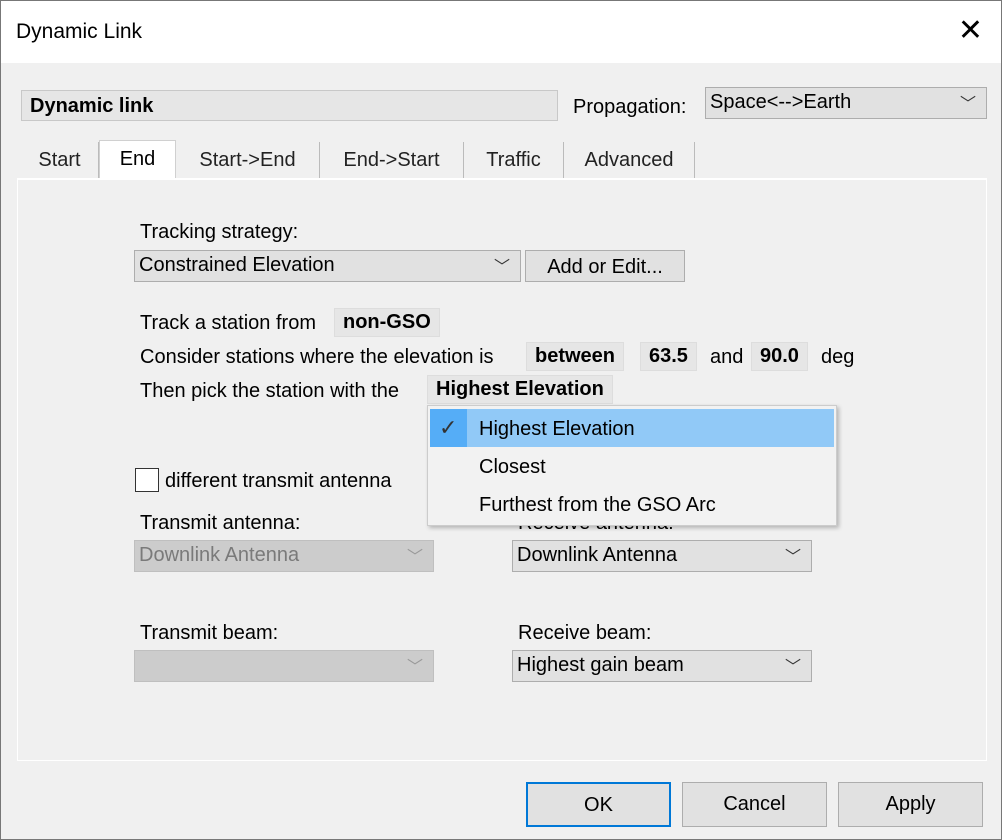  What do you see at coordinates (219, 555) in the screenshot?
I see `transmit-antenna-value: Downlink Antenna` at bounding box center [219, 555].